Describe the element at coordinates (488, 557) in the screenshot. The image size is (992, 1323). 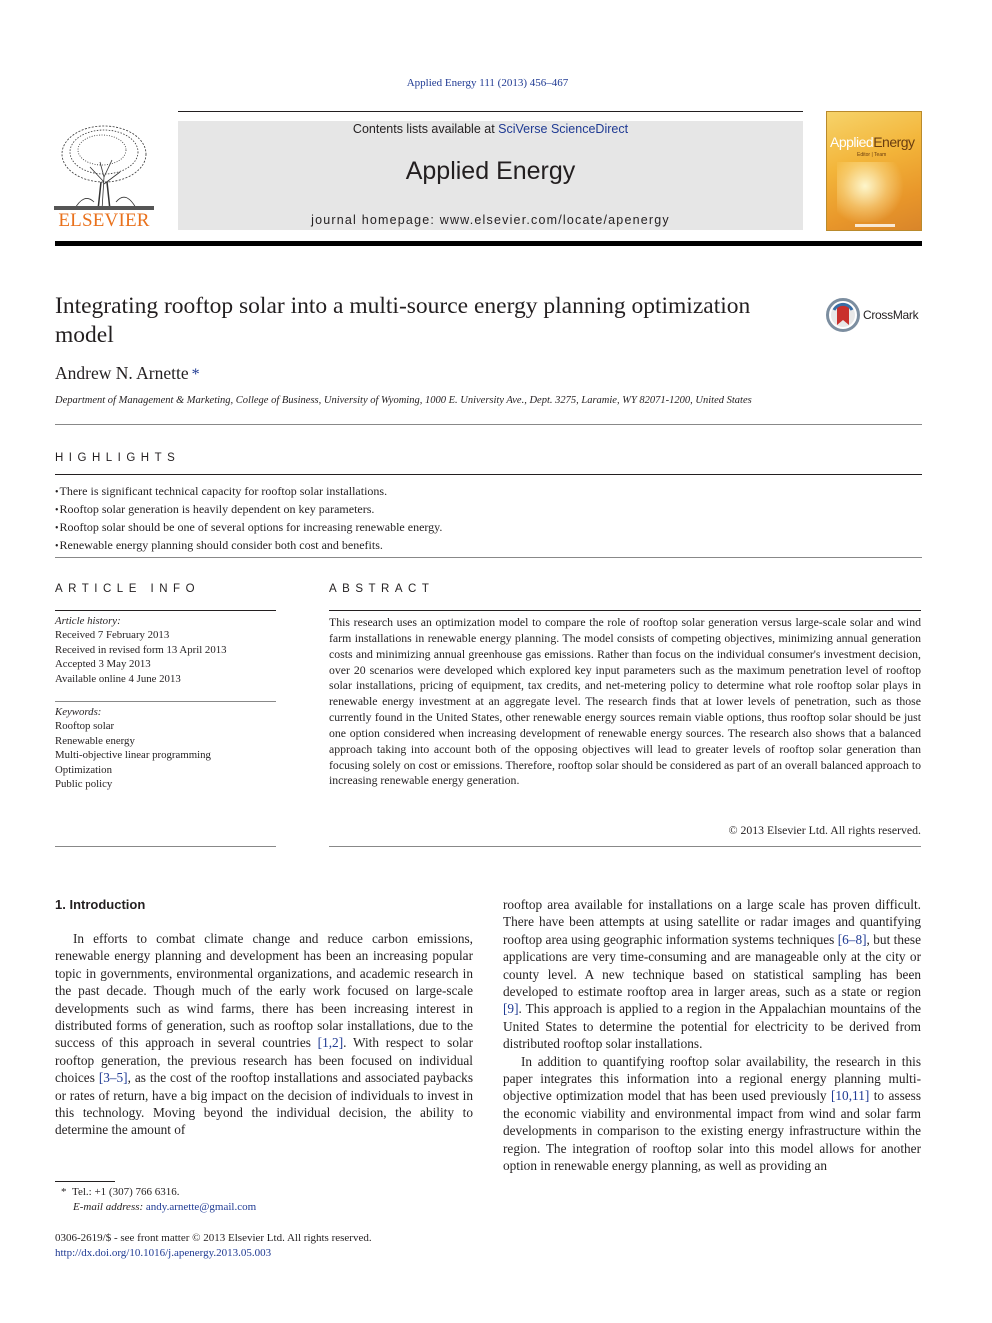
I see `highlights-bottom-rule` at that location.